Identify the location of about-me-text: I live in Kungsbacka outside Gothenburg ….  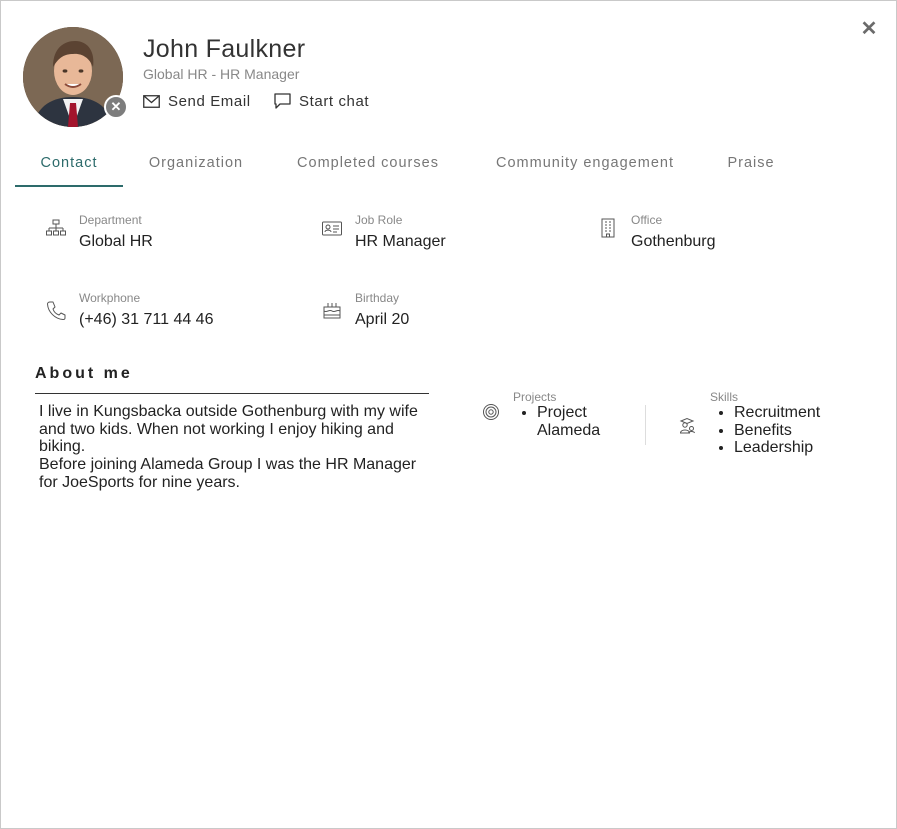
(235, 447).